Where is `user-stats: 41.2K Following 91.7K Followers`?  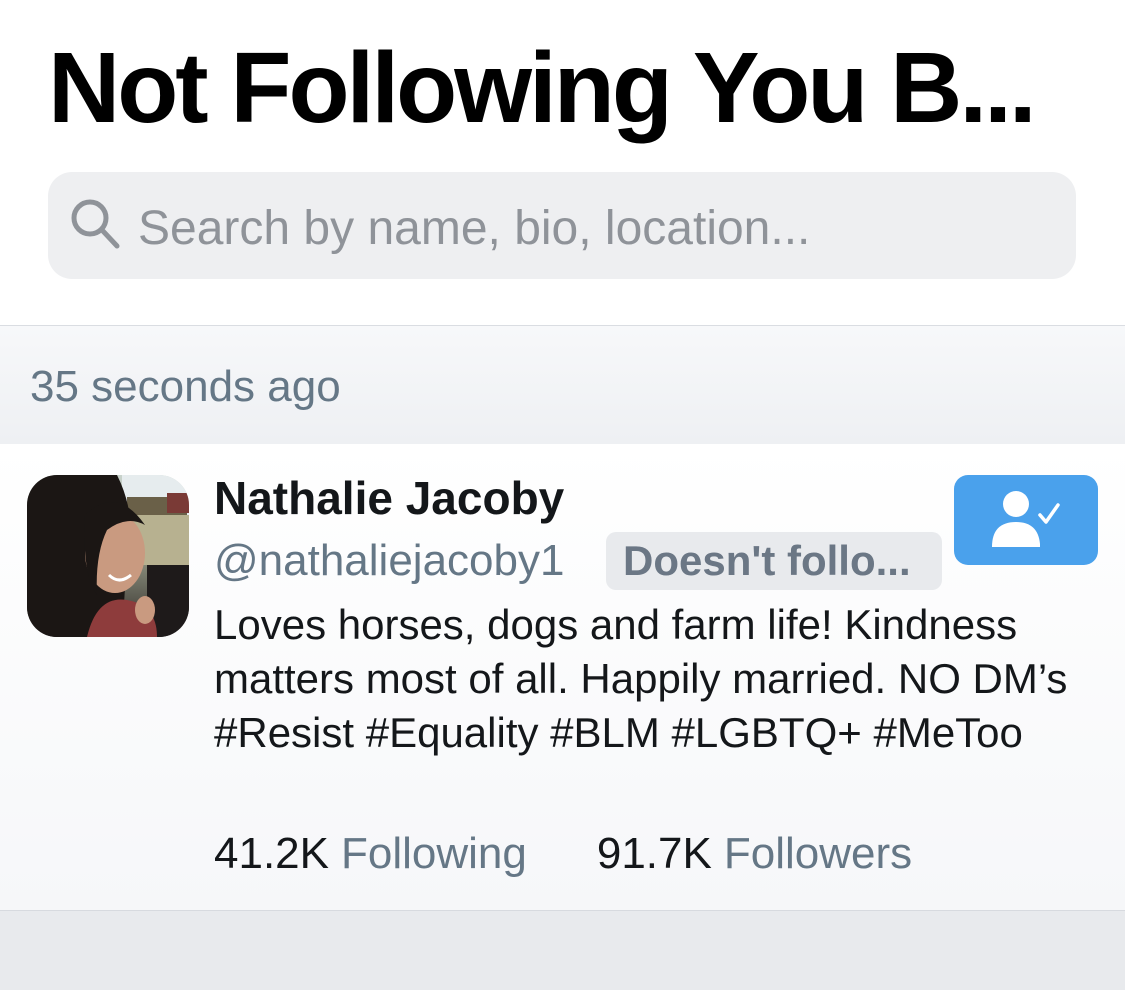 user-stats: 41.2K Following 91.7K Followers is located at coordinates (563, 854).